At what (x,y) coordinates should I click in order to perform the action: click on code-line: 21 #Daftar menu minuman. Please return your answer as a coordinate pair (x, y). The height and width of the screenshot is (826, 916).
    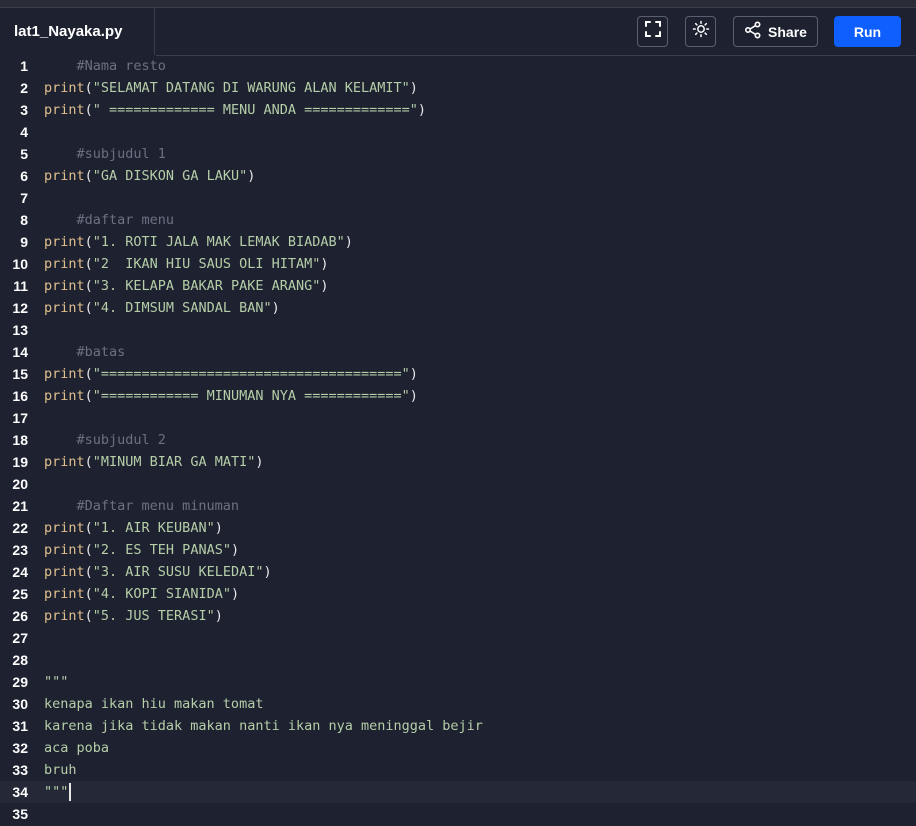
    Looking at the image, I should click on (458, 506).